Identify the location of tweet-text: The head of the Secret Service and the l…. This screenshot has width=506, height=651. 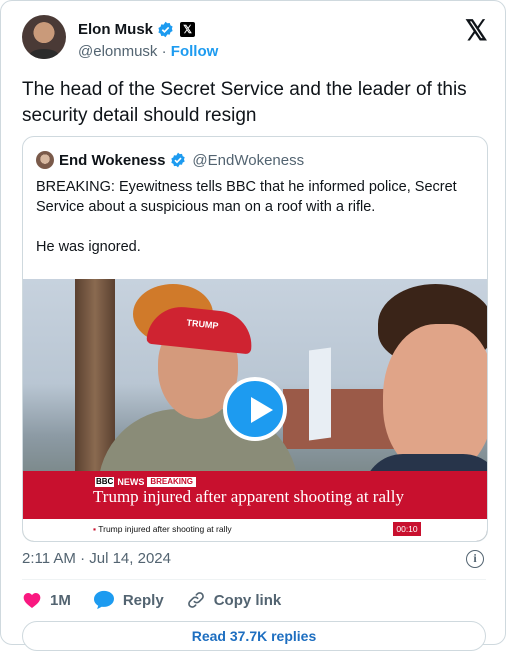
(244, 102).